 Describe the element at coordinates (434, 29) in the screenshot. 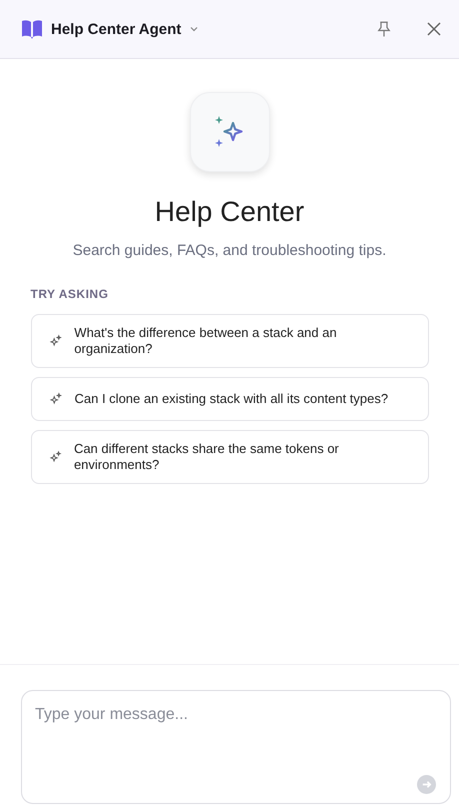

I see `close-icon` at that location.